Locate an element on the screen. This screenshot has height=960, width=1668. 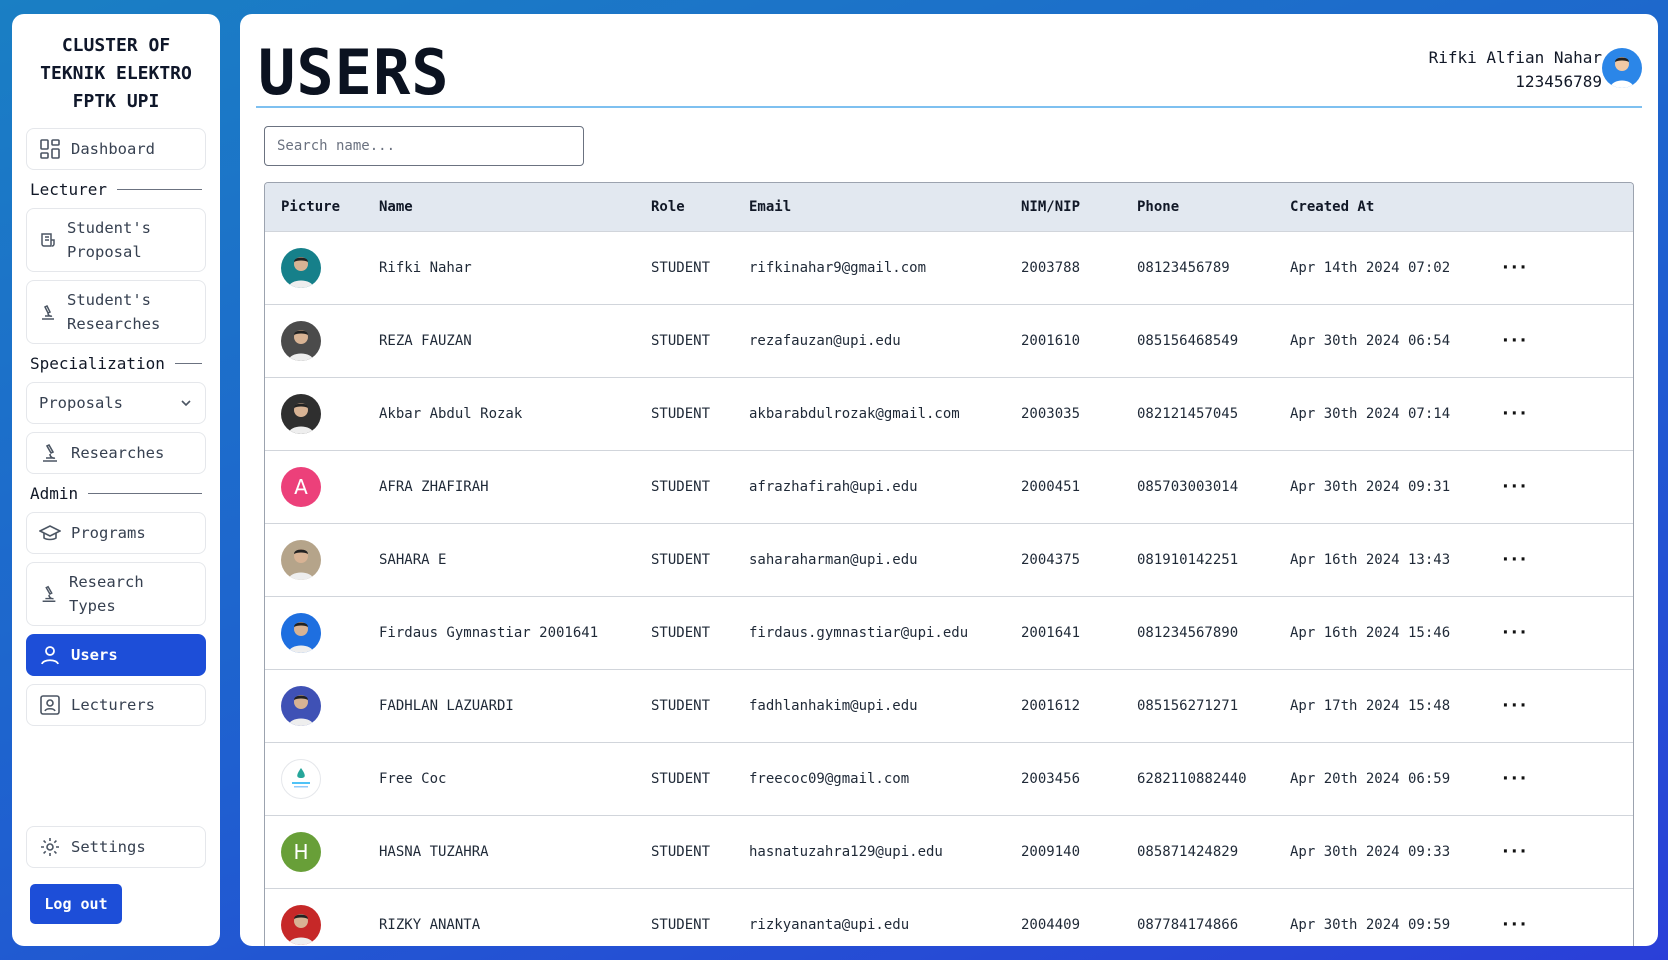
brand-title: CLUSTER OF TEKNIK ELEKTRO FPTK UPI is located at coordinates (116, 74).